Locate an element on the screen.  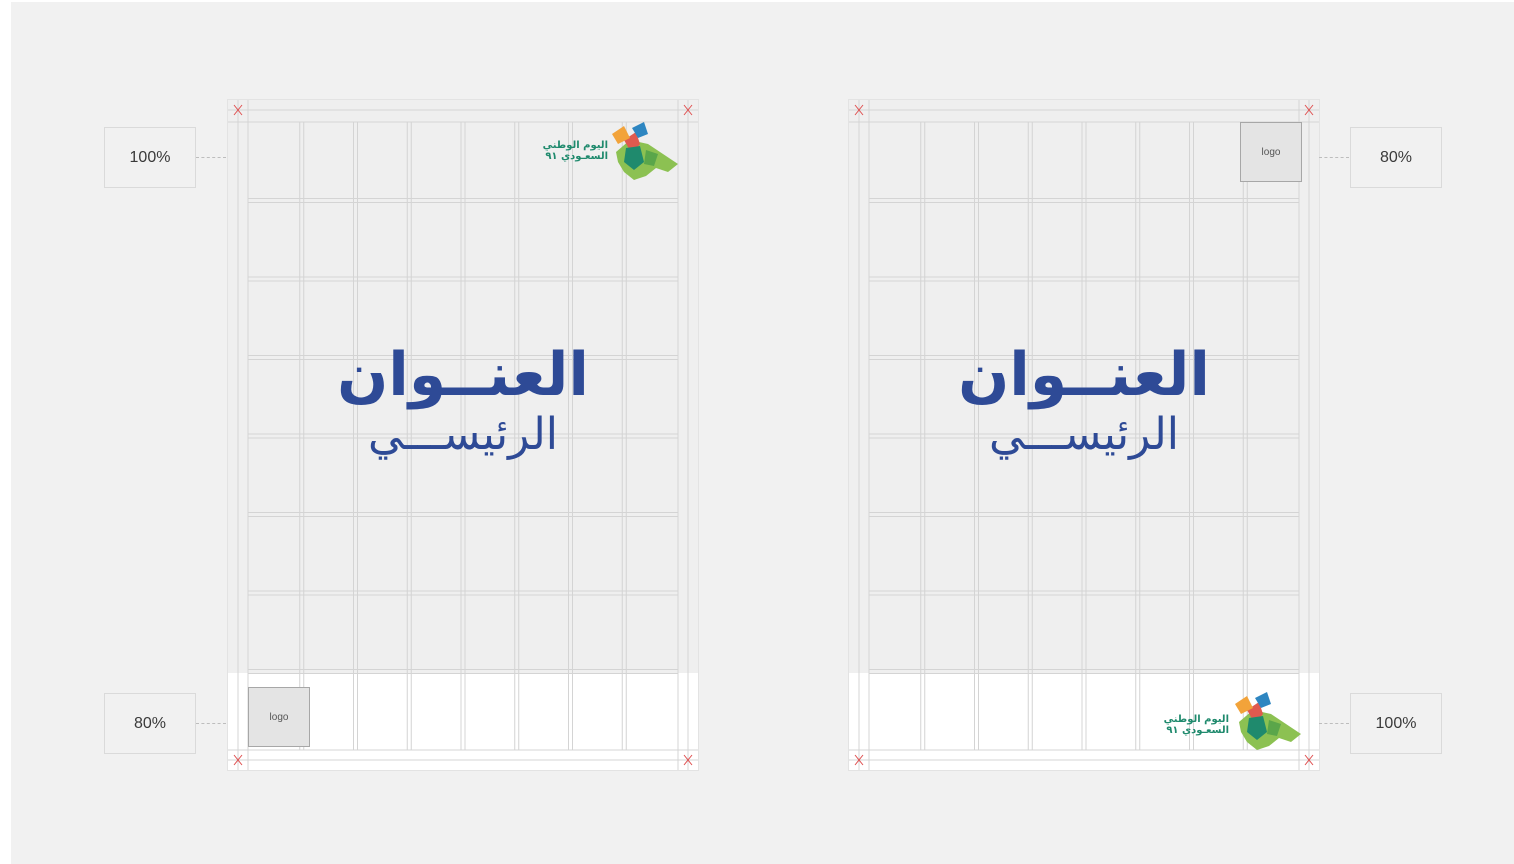
scale-label-left-bottom: 80% is located at coordinates (150, 723).